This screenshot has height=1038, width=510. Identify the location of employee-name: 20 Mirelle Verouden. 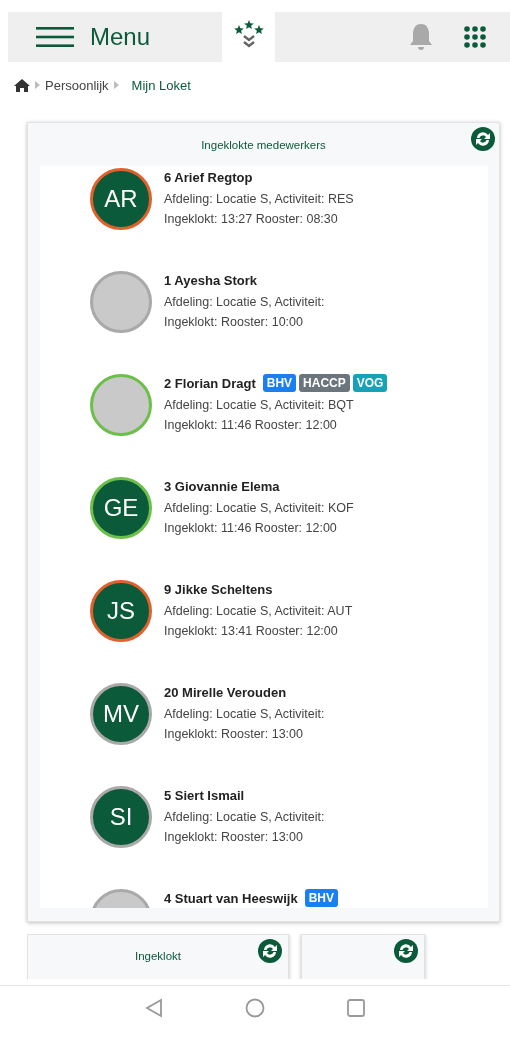
(225, 692).